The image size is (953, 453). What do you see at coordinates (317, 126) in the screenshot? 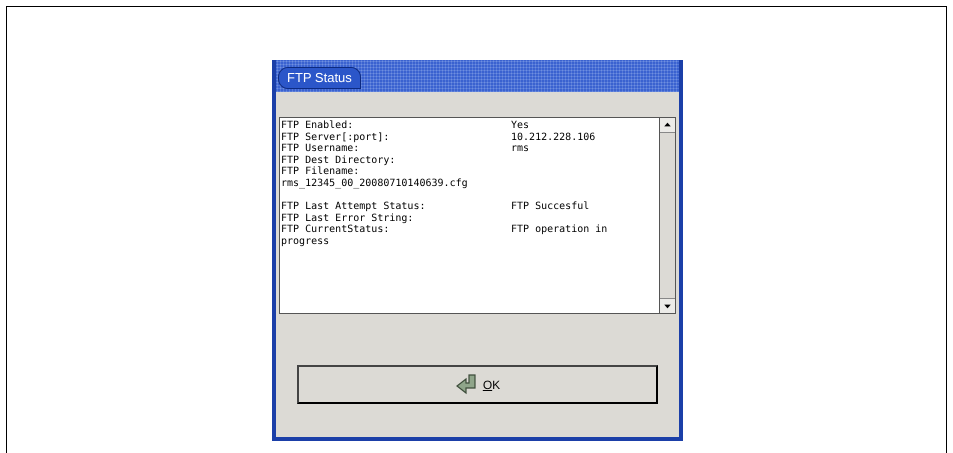
I see `field-label: FTP Enabled:` at bounding box center [317, 126].